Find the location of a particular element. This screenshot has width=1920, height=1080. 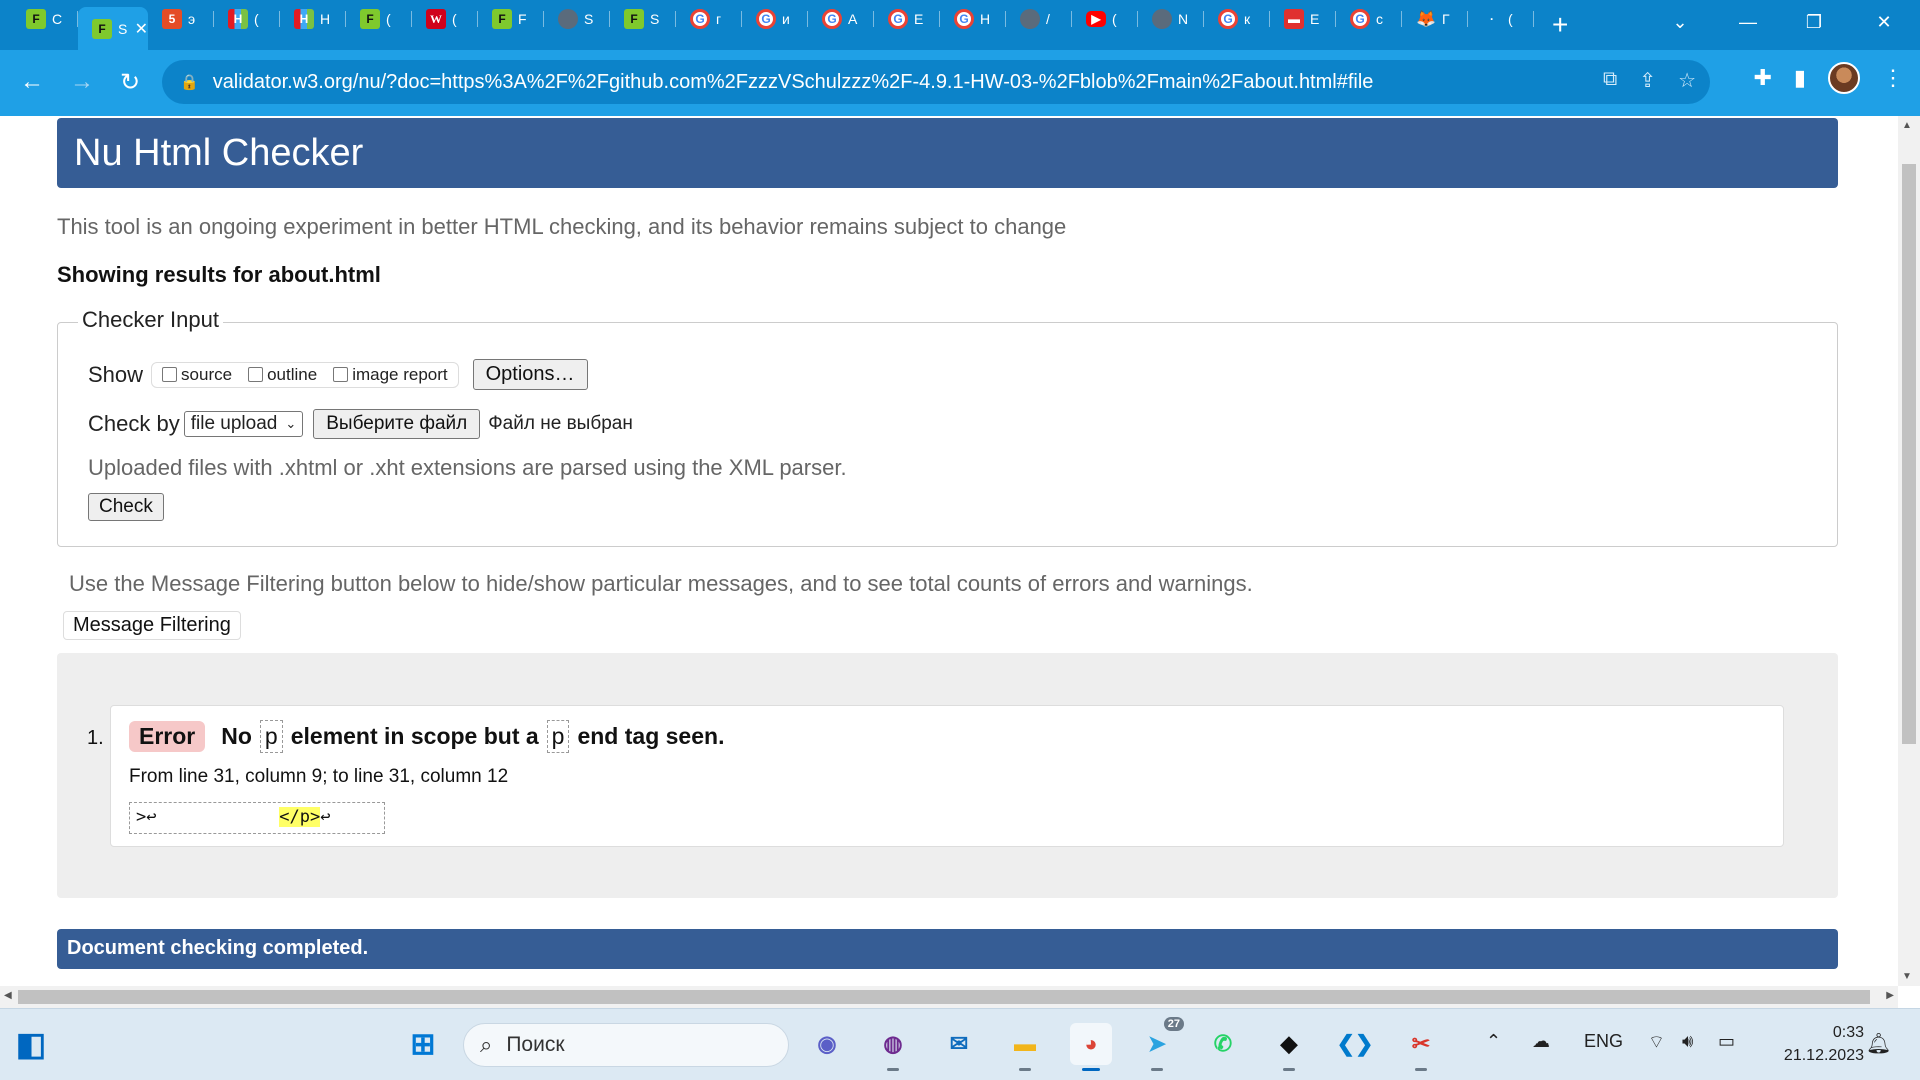

clock: 0:33 21.12.2023 is located at coordinates (1824, 1044).